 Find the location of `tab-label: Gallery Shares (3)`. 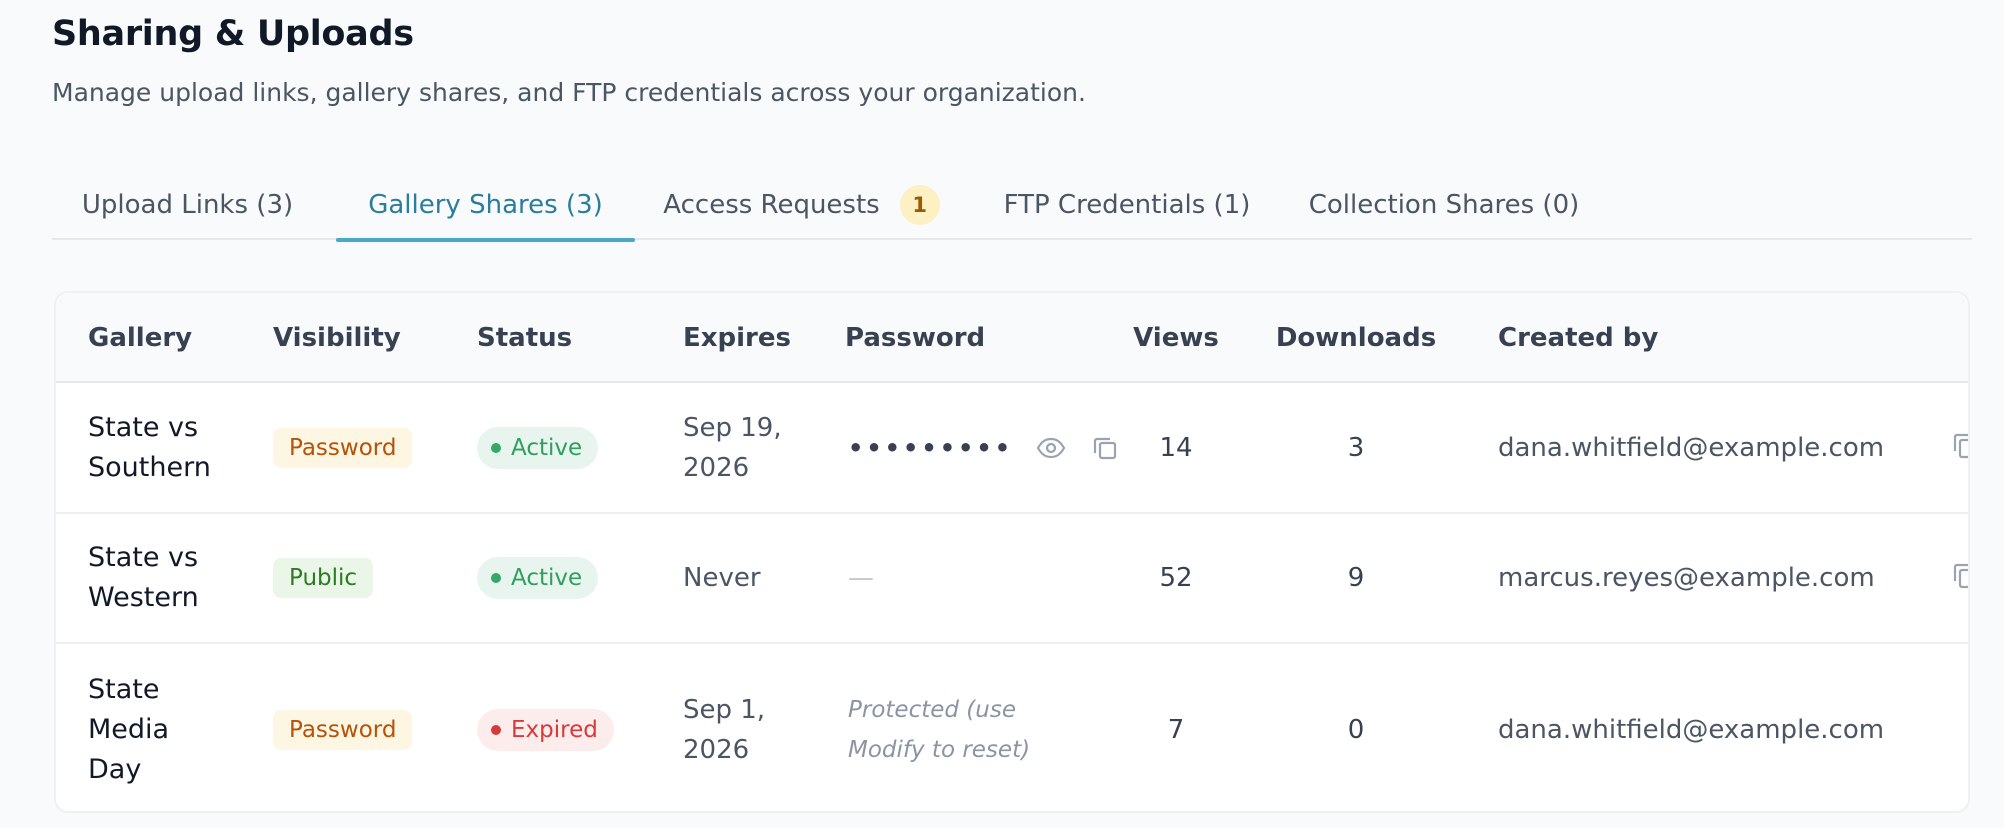

tab-label: Gallery Shares (3) is located at coordinates (485, 205).